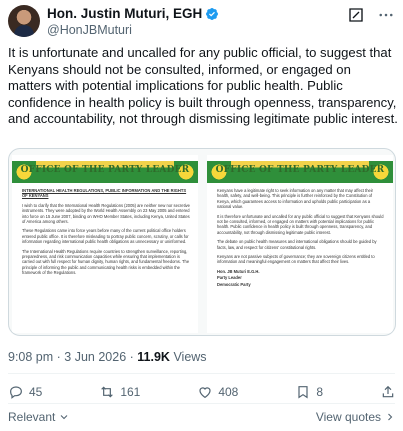  Describe the element at coordinates (24, 21) in the screenshot. I see `avatar` at that location.